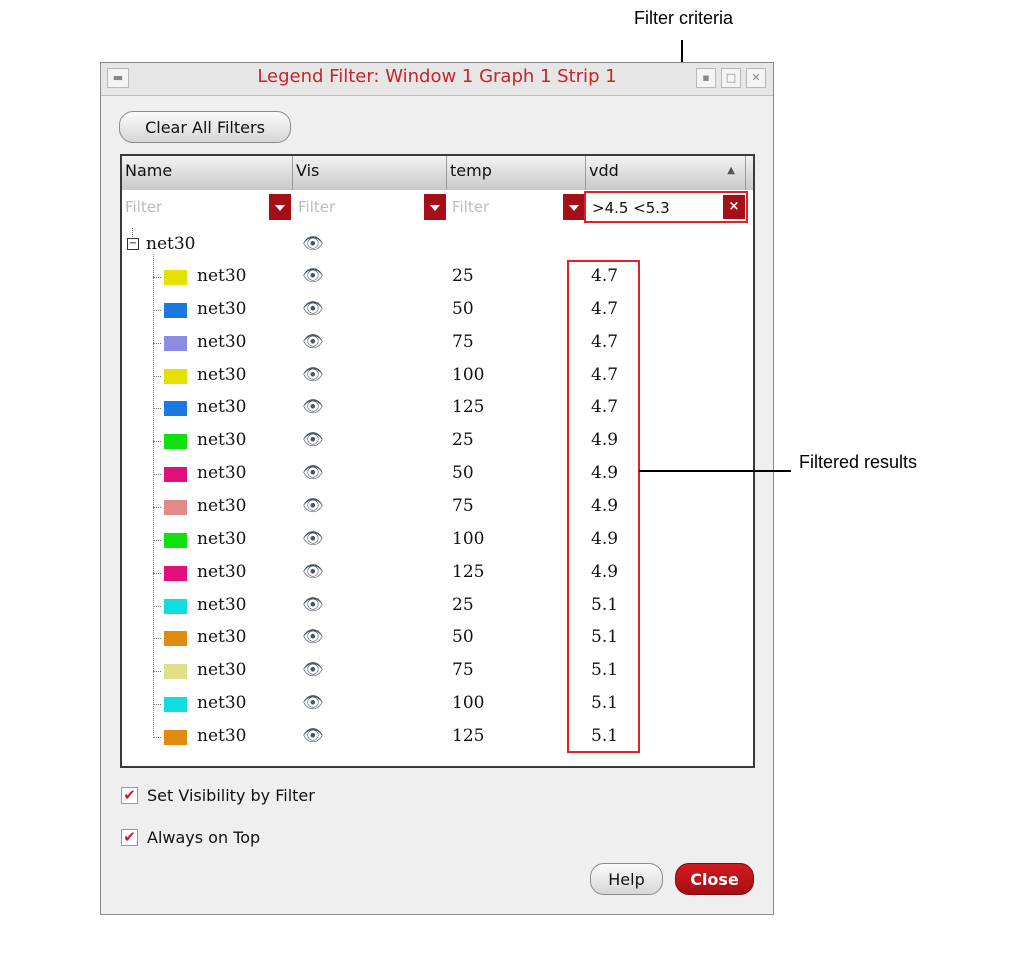 The width and height of the screenshot is (1013, 968). What do you see at coordinates (437, 446) in the screenshot?
I see `table-row: net30 👁 25 4.9` at bounding box center [437, 446].